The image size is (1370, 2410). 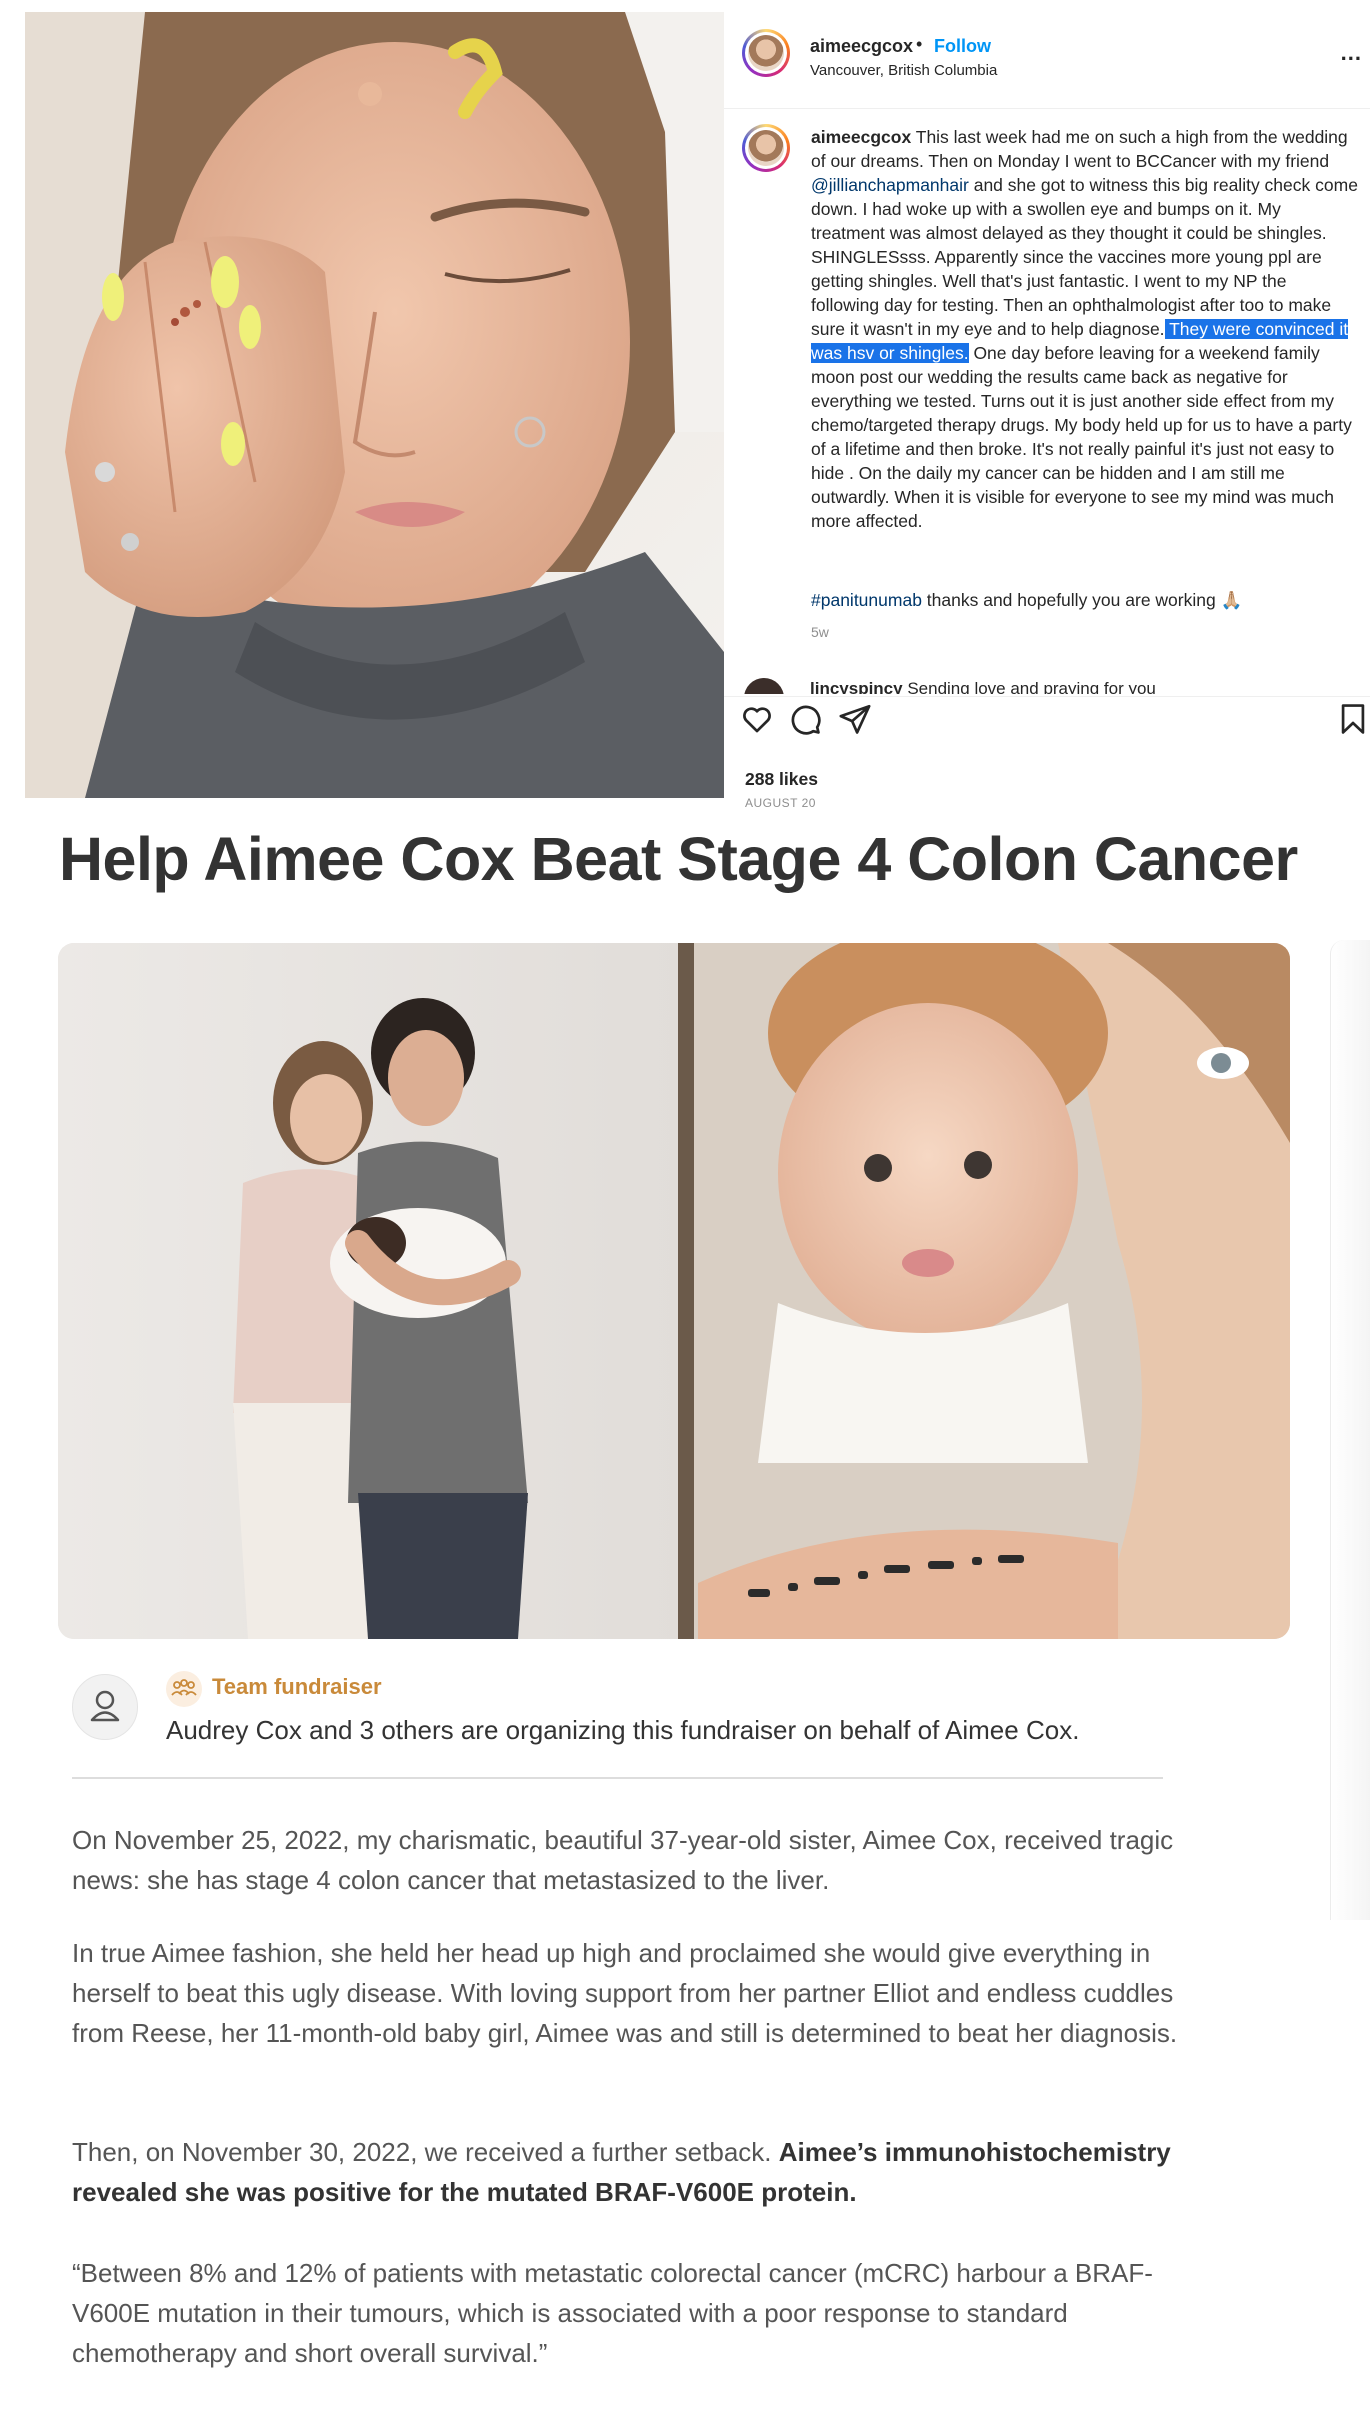 What do you see at coordinates (903, 70) in the screenshot?
I see `post-location: Vancouver, British Columbia` at bounding box center [903, 70].